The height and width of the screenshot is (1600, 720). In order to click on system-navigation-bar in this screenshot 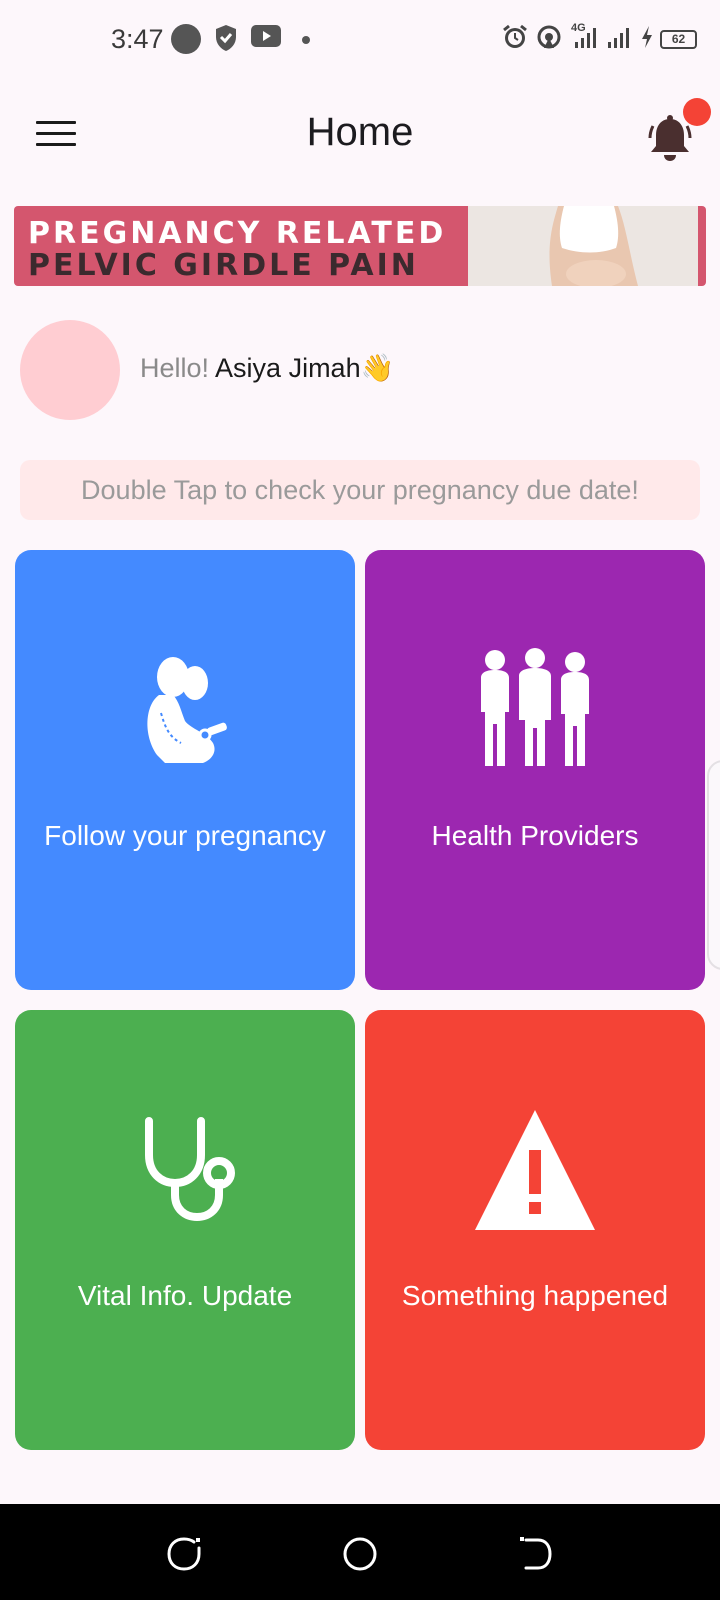, I will do `click(360, 1552)`.